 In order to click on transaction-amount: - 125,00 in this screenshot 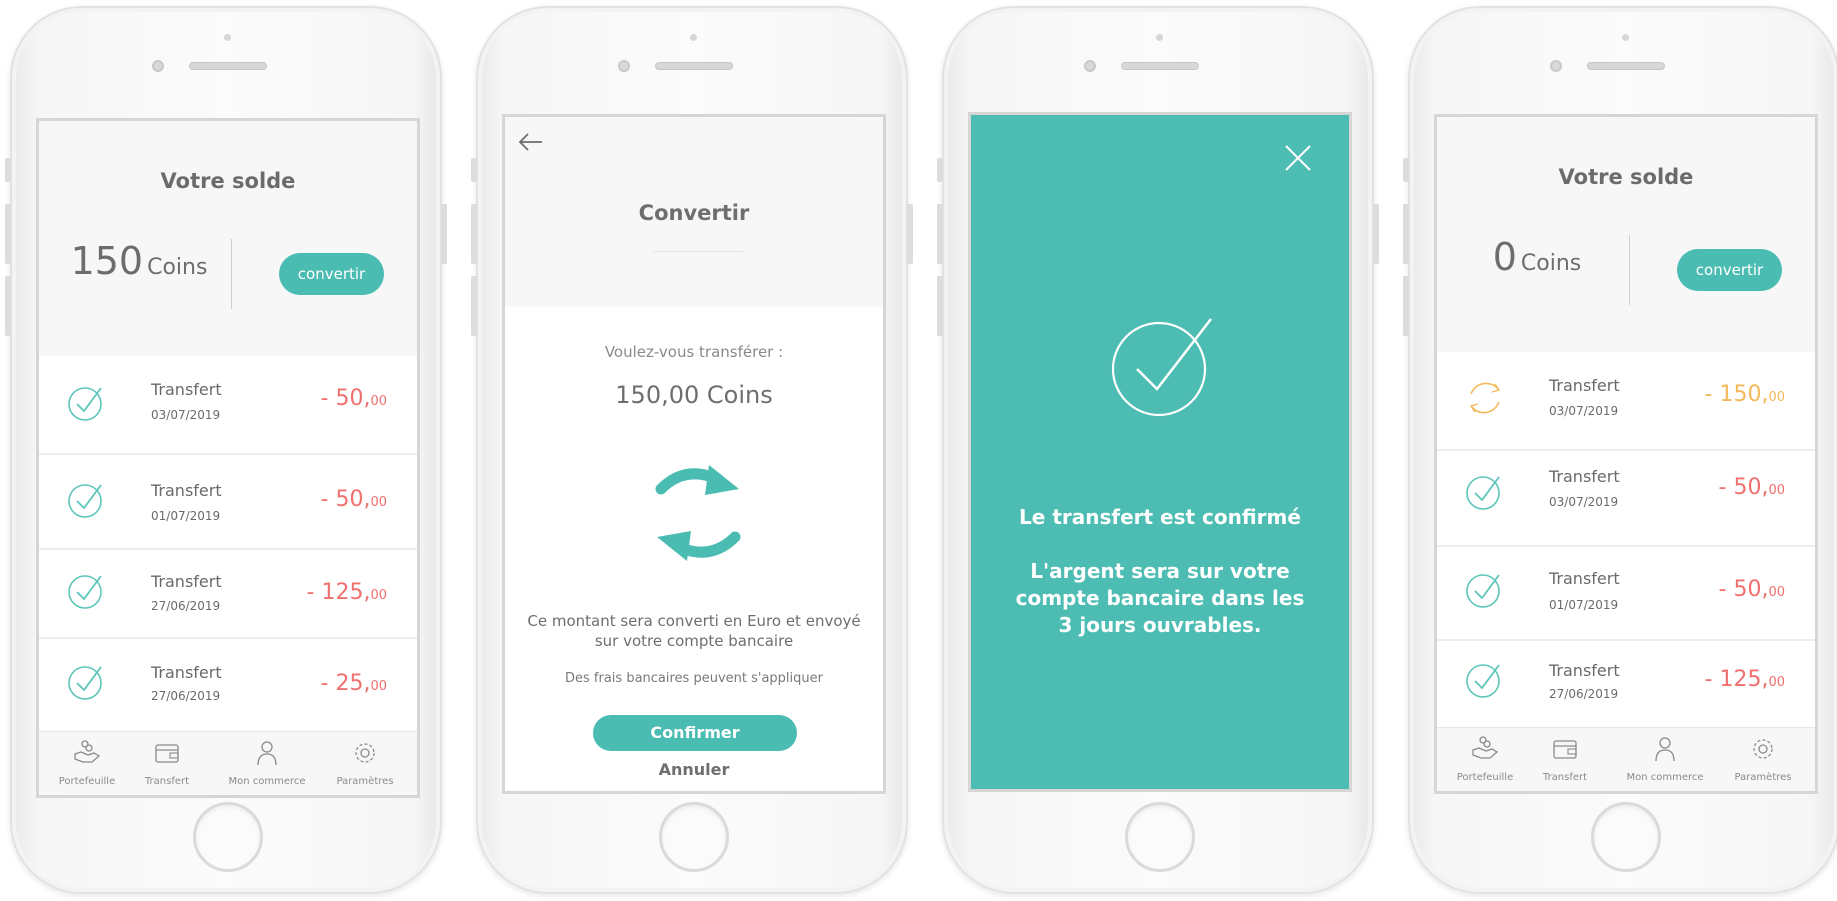, I will do `click(347, 592)`.